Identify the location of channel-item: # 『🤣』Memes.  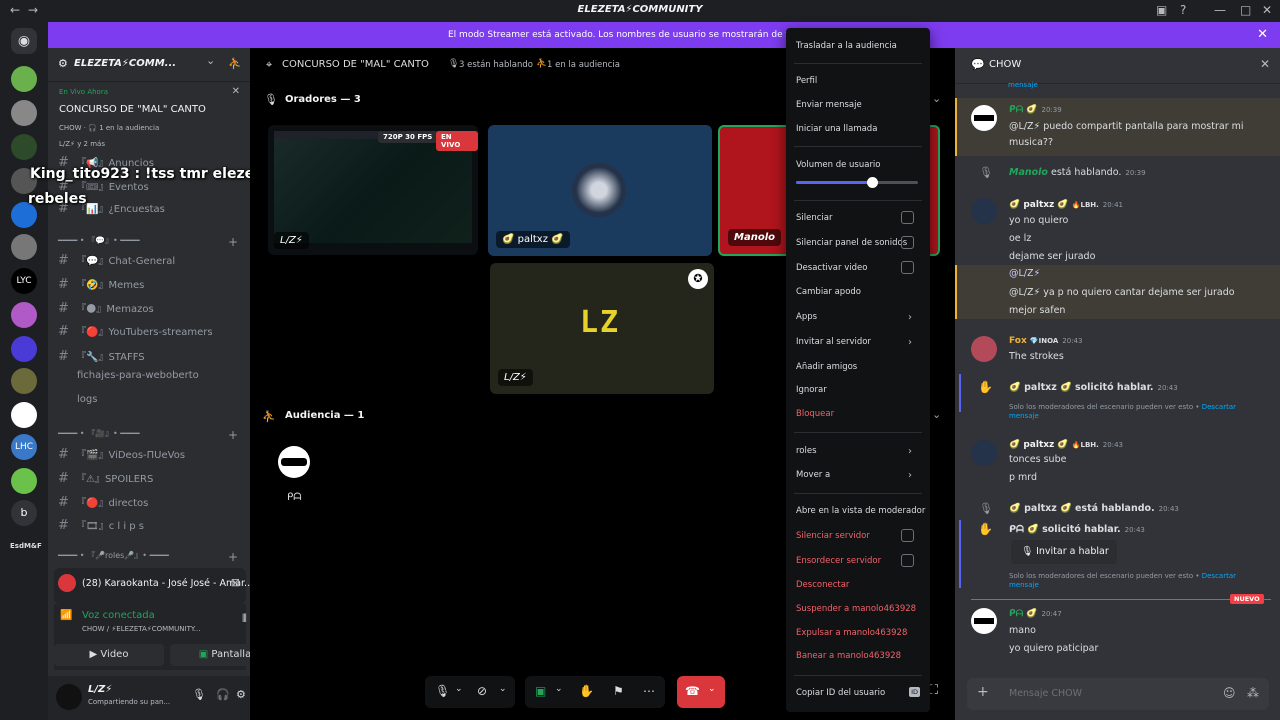
(101, 284).